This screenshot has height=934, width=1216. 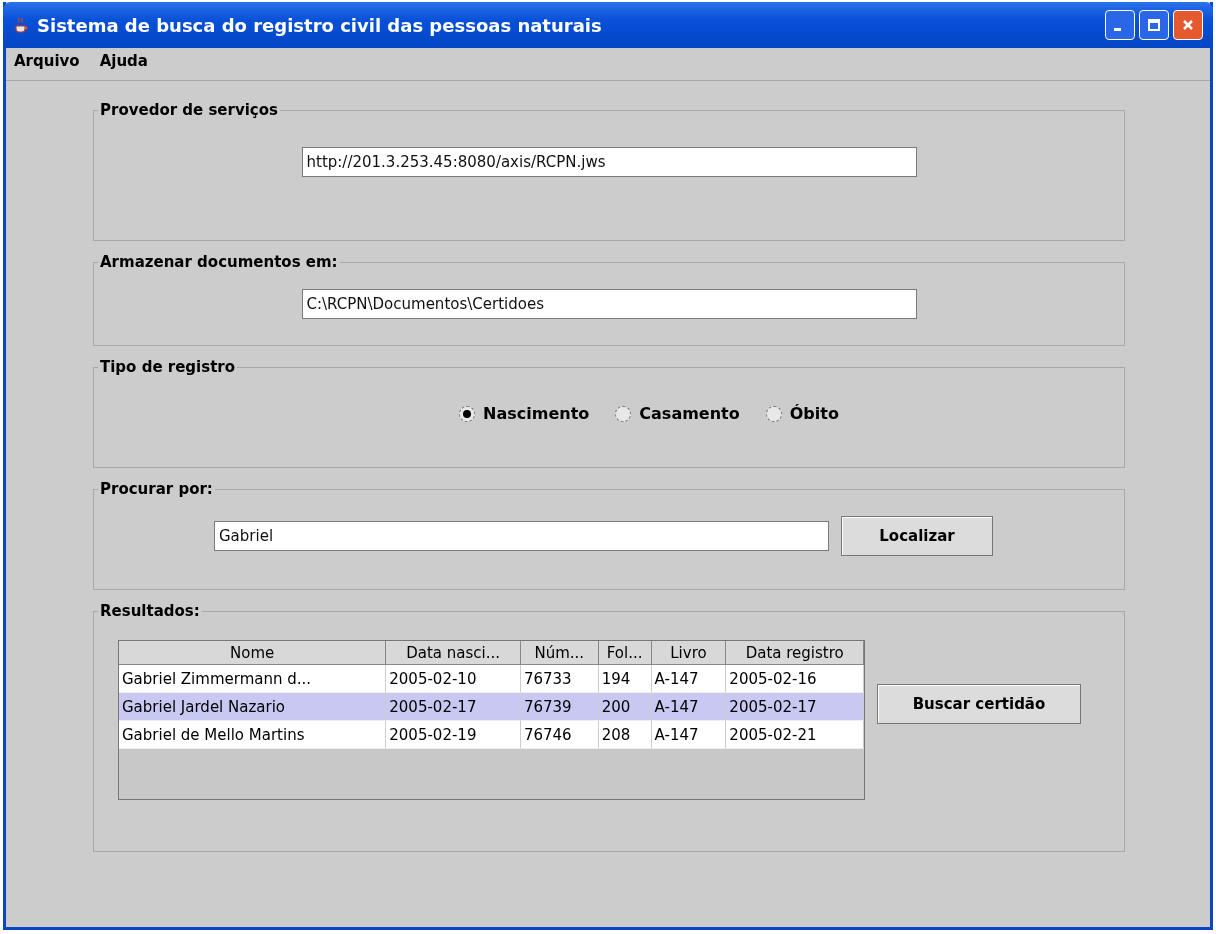 I want to click on table-cell: 208, so click(x=625, y=735).